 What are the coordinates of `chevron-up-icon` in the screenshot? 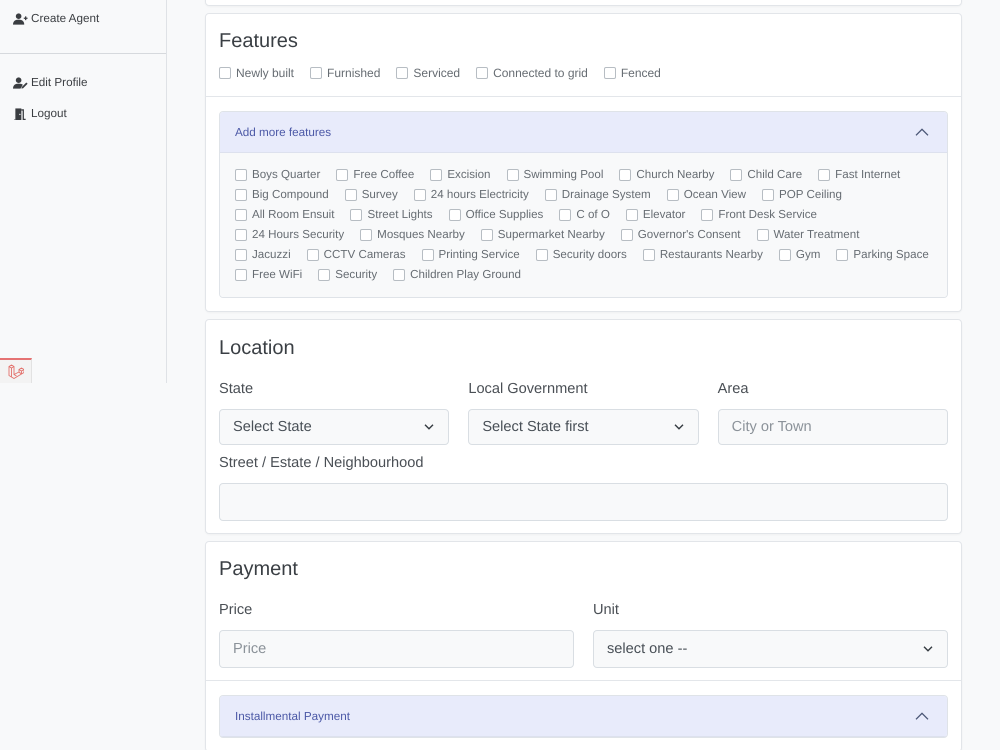 It's located at (922, 132).